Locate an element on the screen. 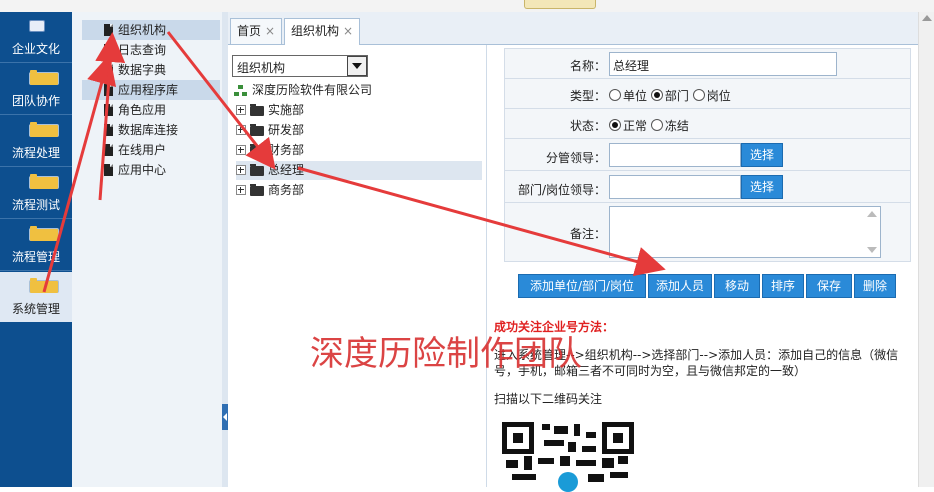 The width and height of the screenshot is (934, 492). status-option-label: 正常 is located at coordinates (635, 126).